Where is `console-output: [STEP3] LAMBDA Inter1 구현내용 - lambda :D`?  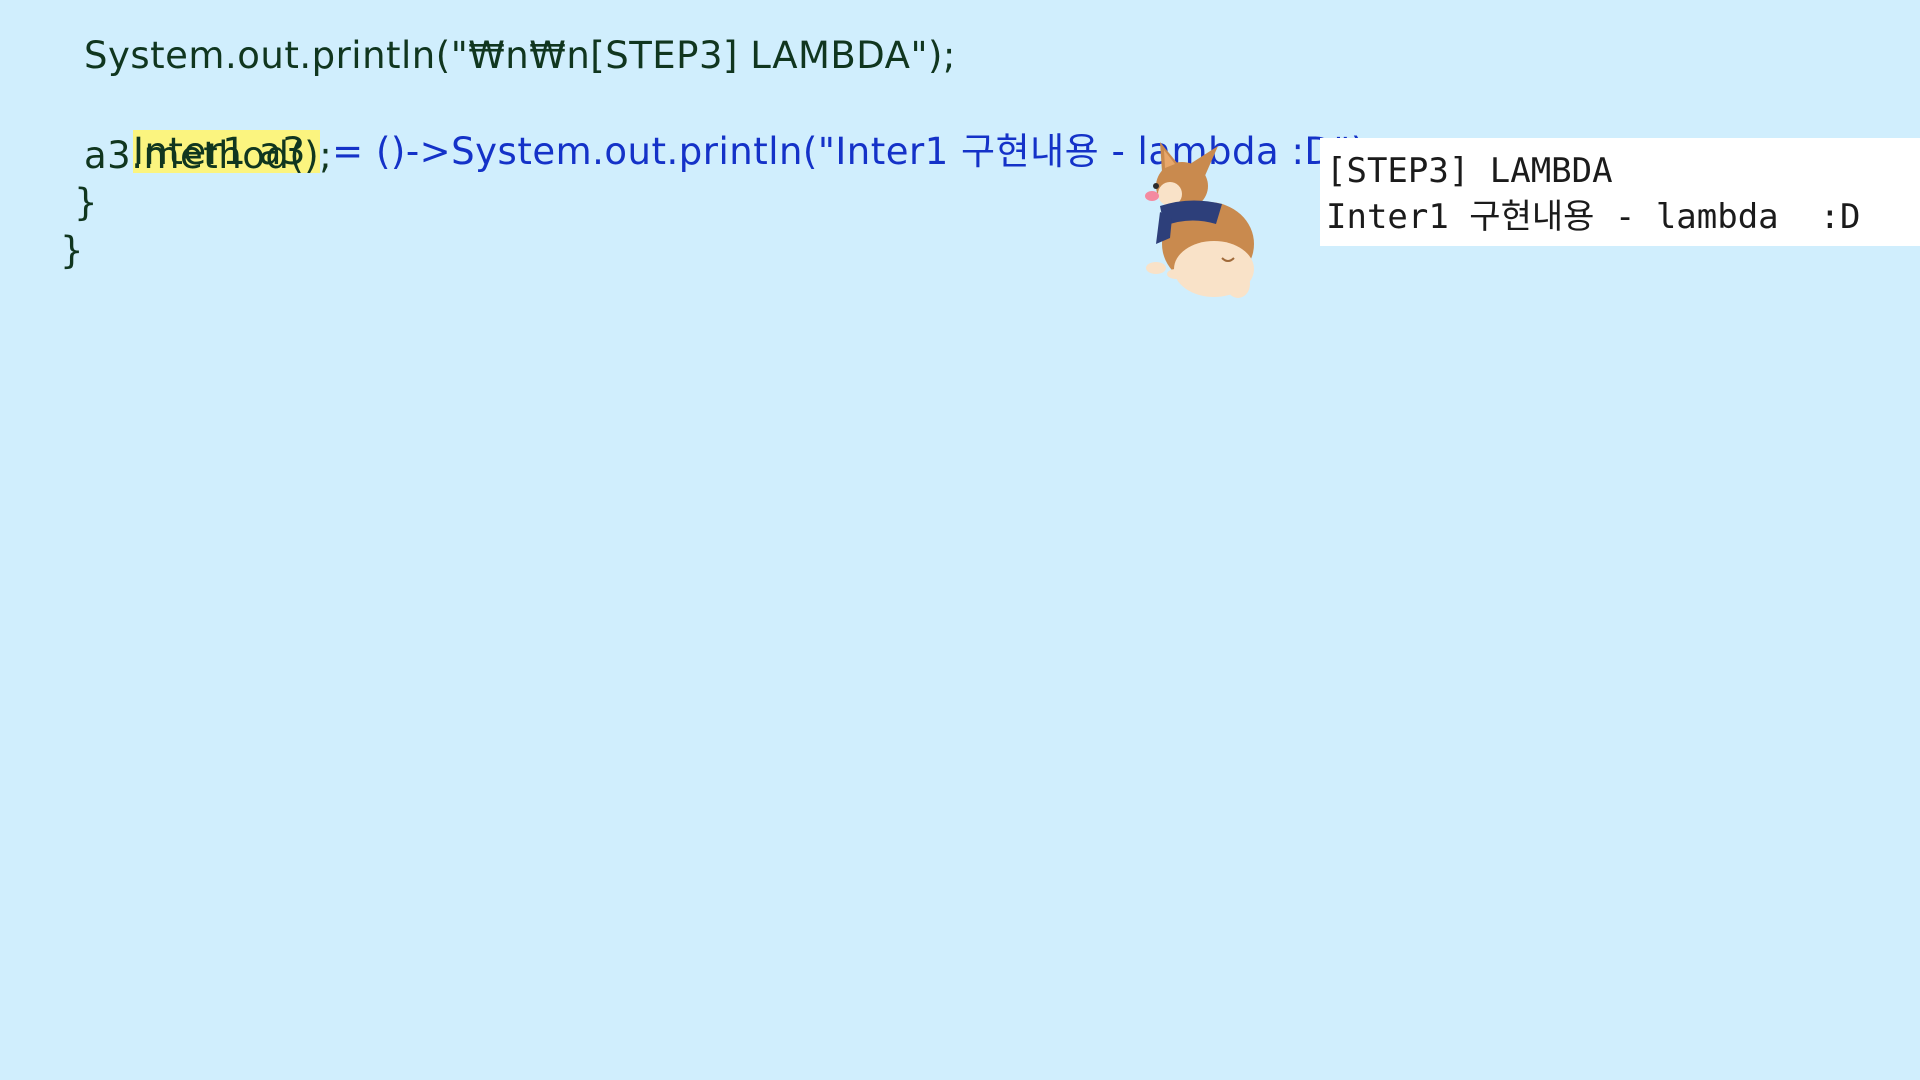 console-output: [STEP3] LAMBDA Inter1 구현내용 - lambda :D is located at coordinates (1620, 192).